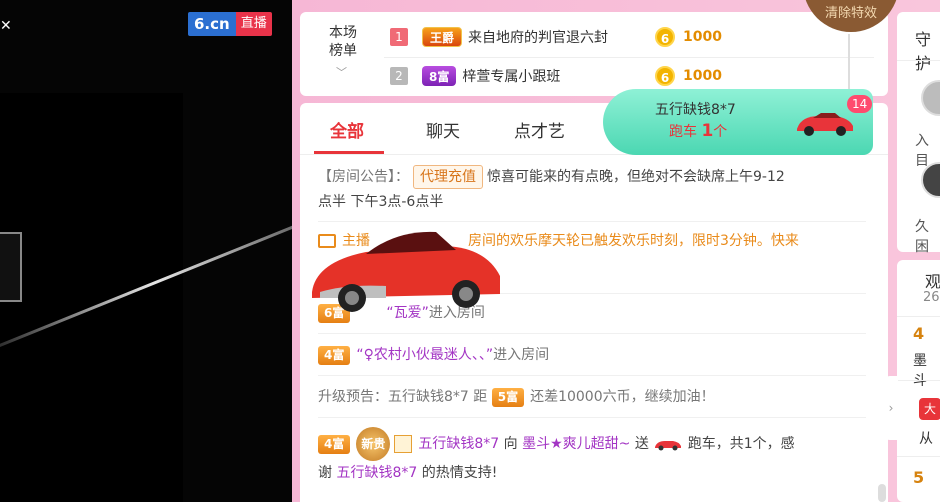  I want to click on rank-row: 2 8富 梓萱专属小跟班, so click(475, 76).